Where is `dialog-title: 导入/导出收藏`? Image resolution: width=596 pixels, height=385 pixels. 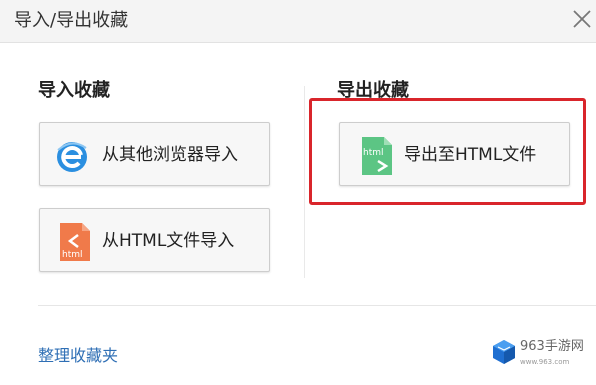 dialog-title: 导入/导出收藏 is located at coordinates (71, 20).